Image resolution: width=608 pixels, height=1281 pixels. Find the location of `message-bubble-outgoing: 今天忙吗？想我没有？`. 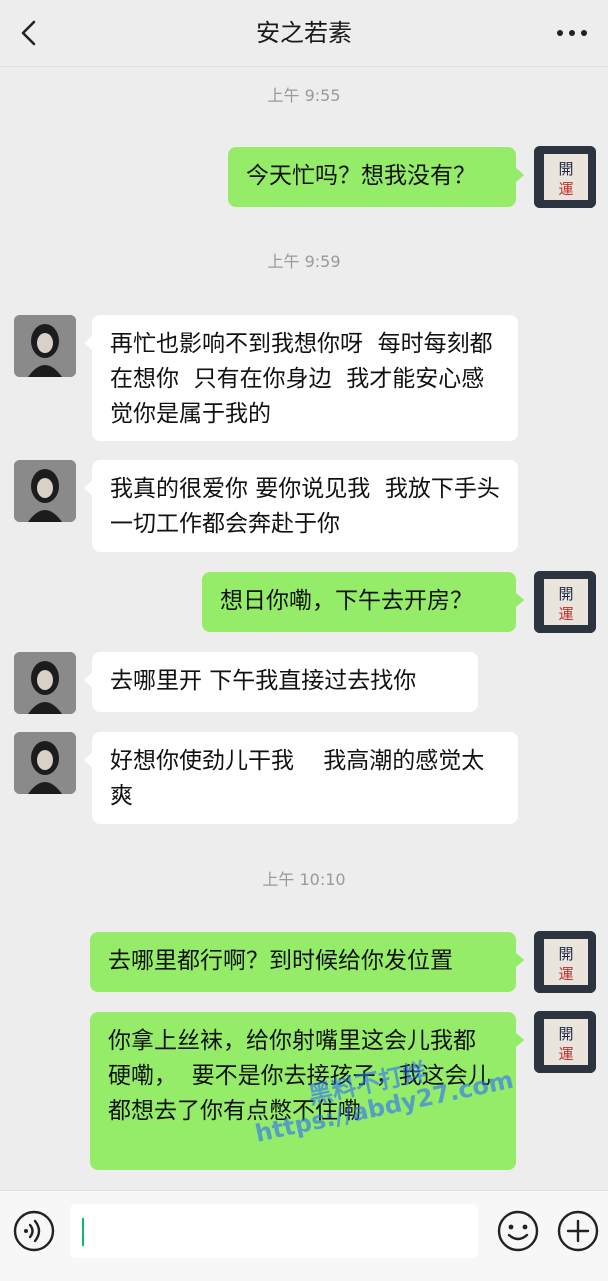

message-bubble-outgoing: 今天忙吗？想我没有？ is located at coordinates (376, 177).